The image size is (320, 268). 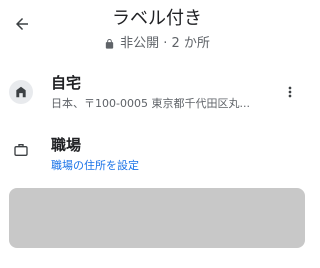 I want to click on item-name-work: 職場, so click(x=66, y=145).